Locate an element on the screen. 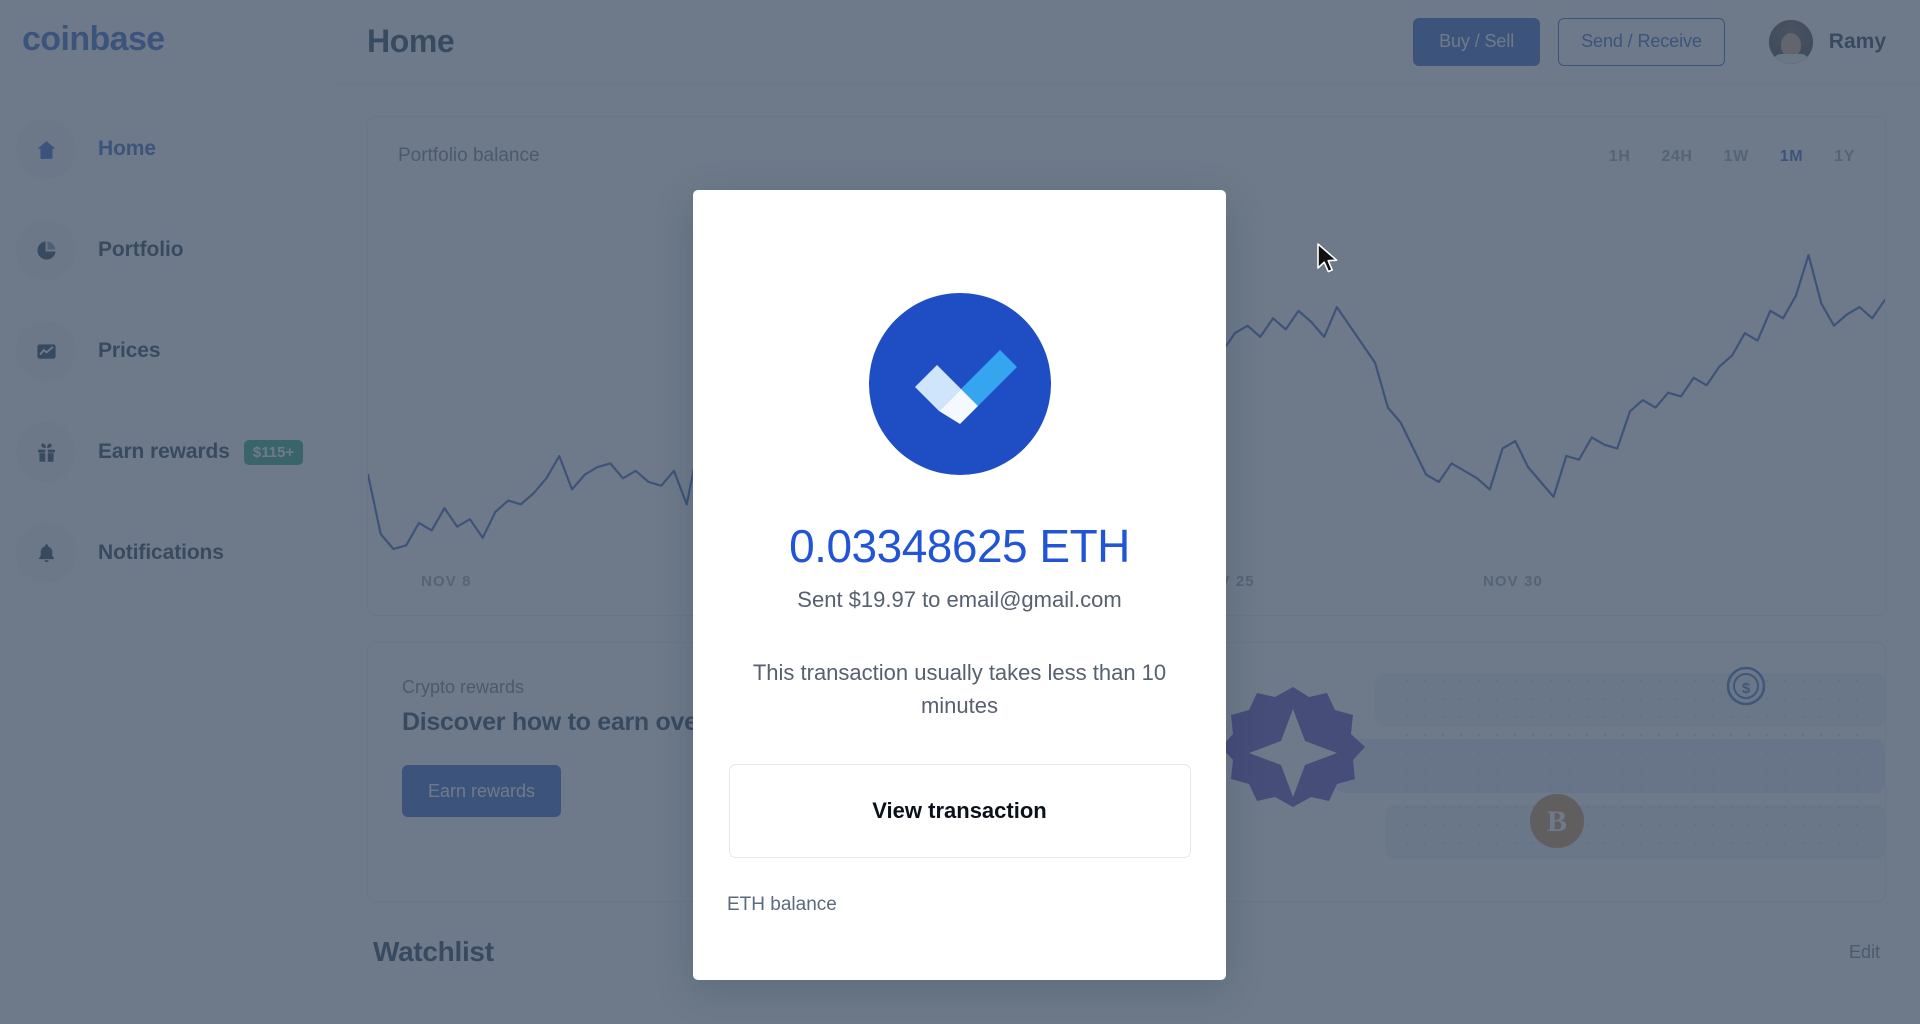 The image size is (1920, 1024). transaction-subtitle: Sent $19.97 to email@gmail.com is located at coordinates (959, 599).